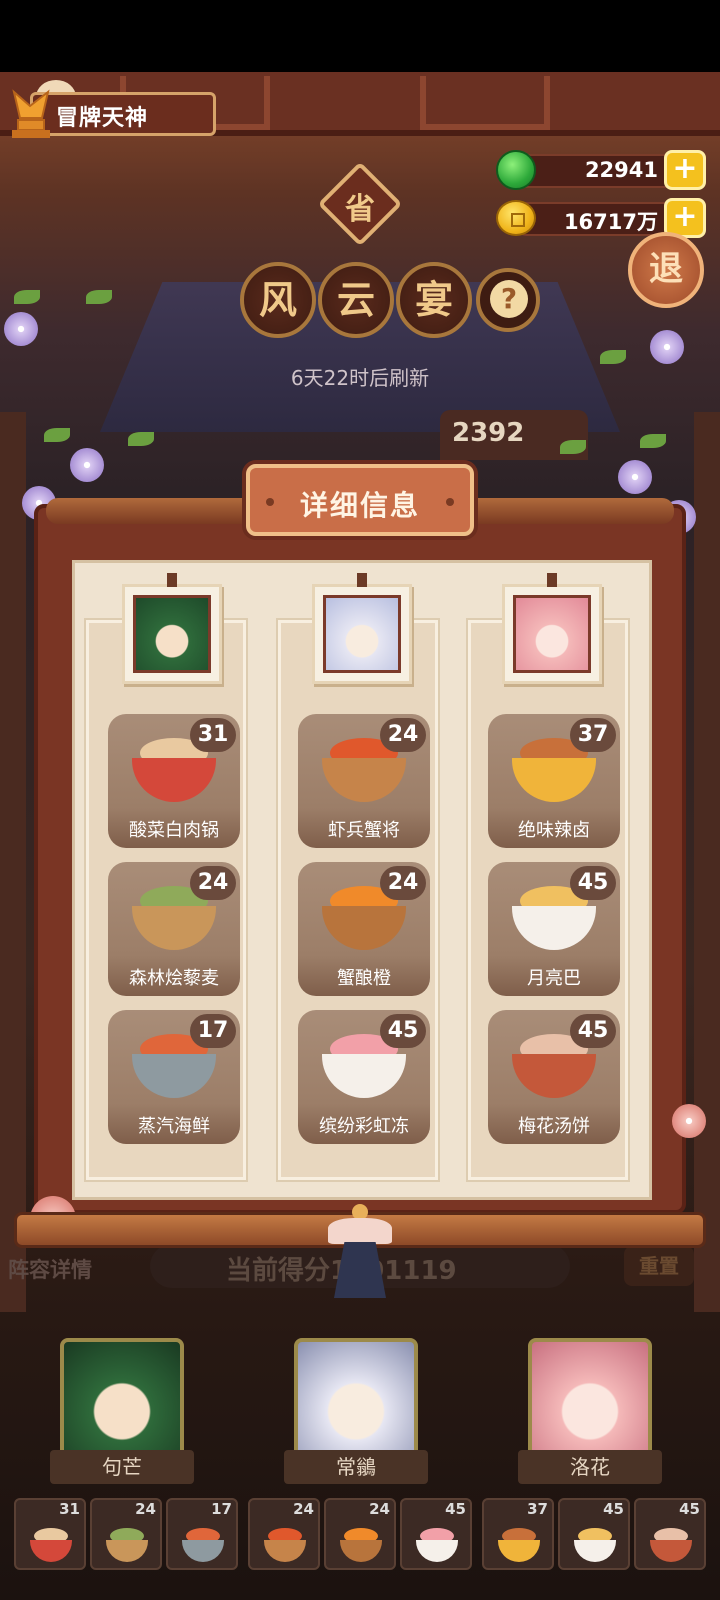 The height and width of the screenshot is (1600, 720). Describe the element at coordinates (174, 781) in the screenshot. I see `dish-tile: 31 酸菜白肉锅` at that location.